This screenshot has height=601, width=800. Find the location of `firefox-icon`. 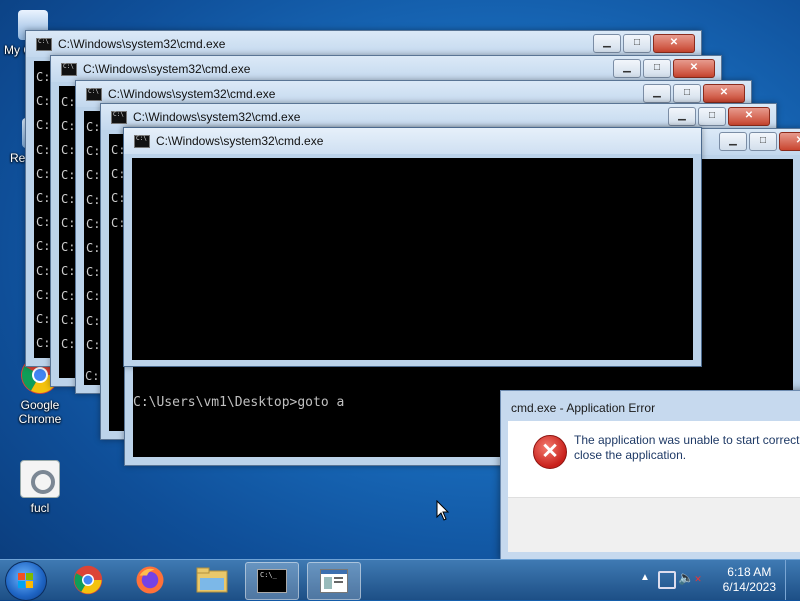

firefox-icon is located at coordinates (150, 580).